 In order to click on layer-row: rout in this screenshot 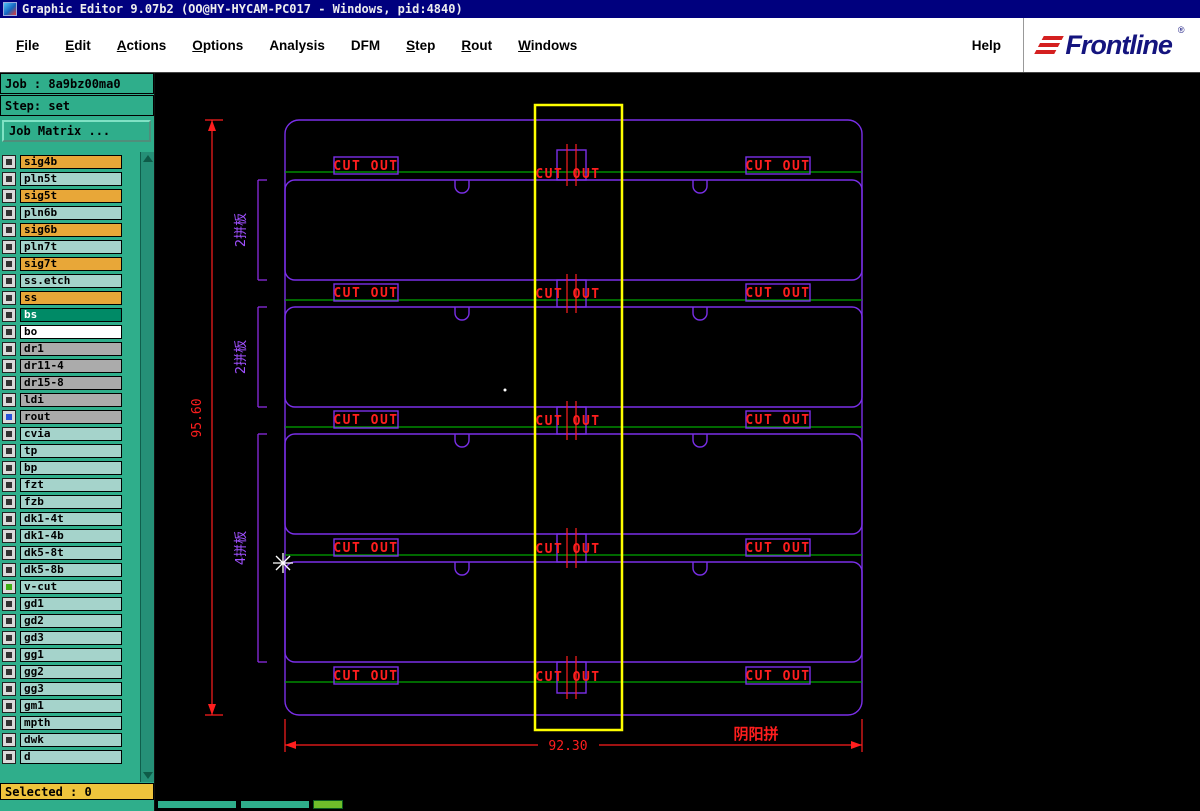, I will do `click(62, 416)`.